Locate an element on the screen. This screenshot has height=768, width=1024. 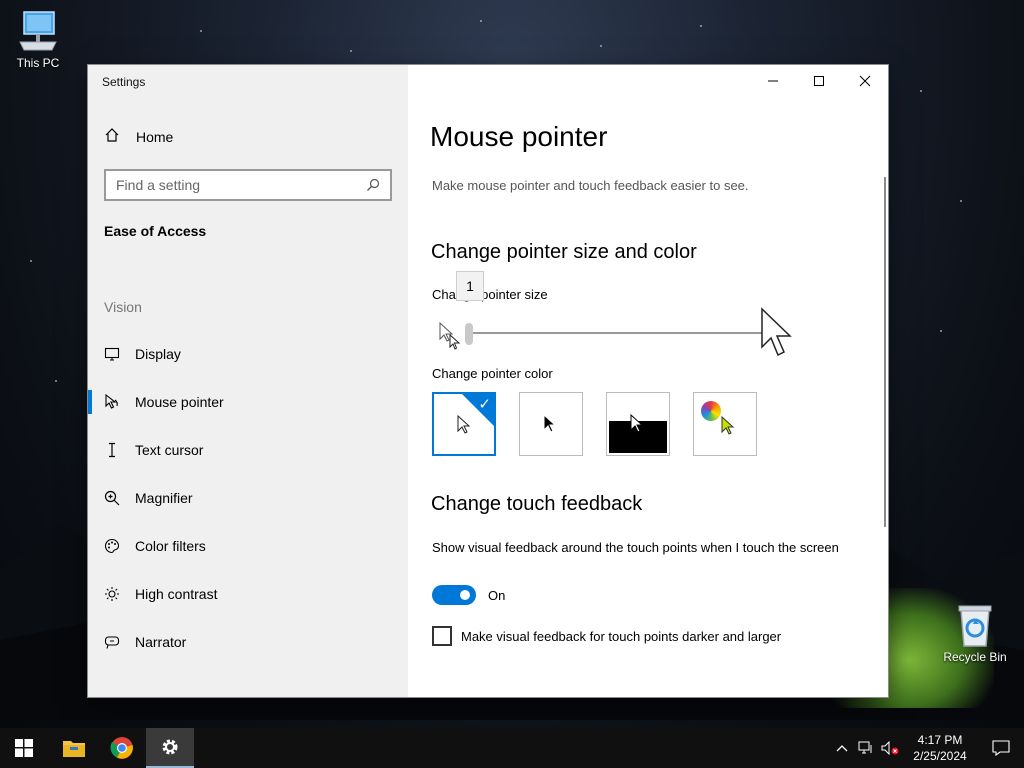
minimize-button is located at coordinates (773, 81).